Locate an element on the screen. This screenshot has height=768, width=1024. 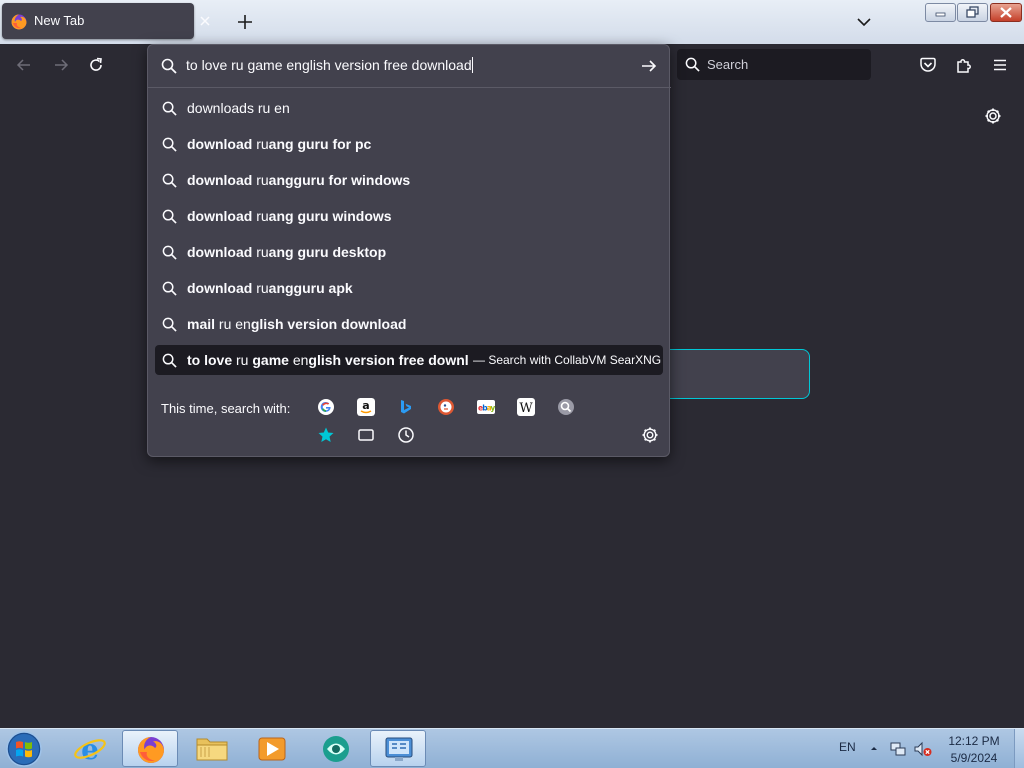
start-button is located at coordinates (24, 749).